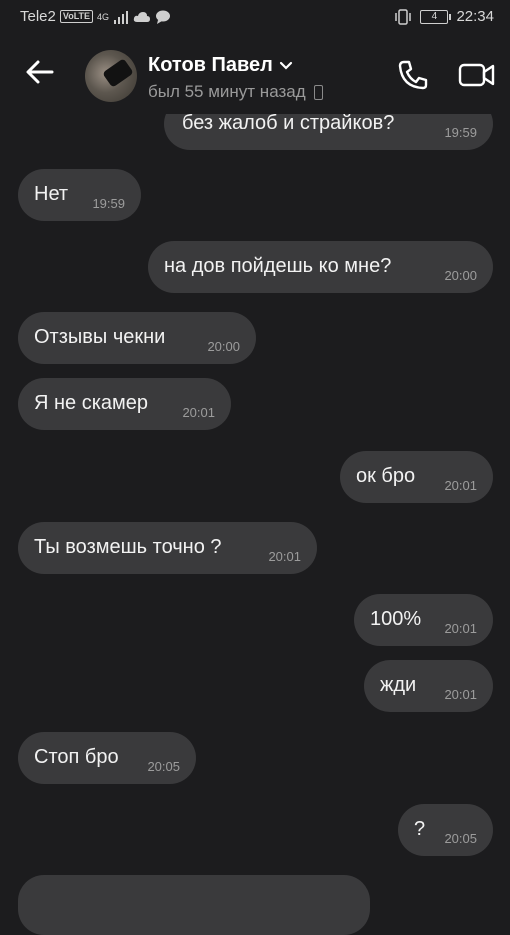  I want to click on message-text: без жалоб и страйков?, so click(288, 123).